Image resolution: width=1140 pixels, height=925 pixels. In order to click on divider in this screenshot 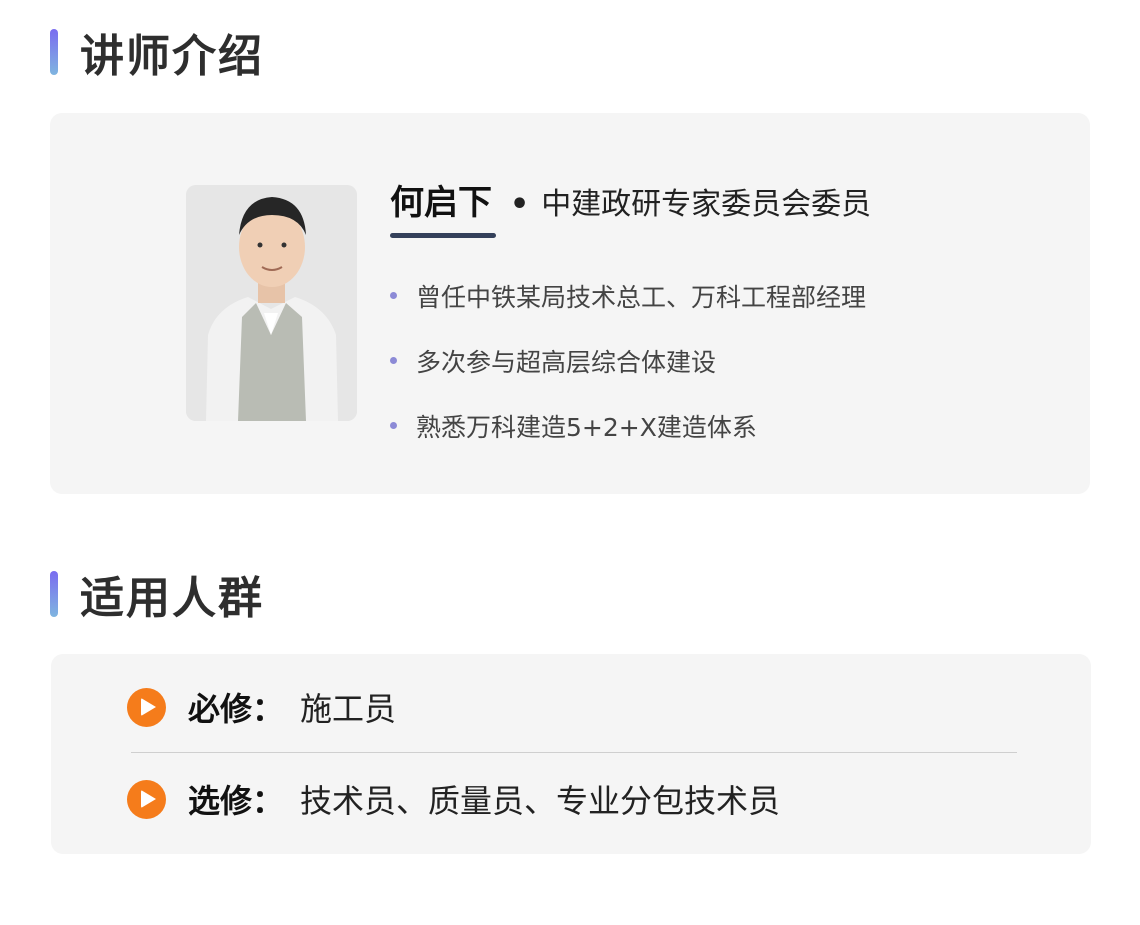, I will do `click(574, 752)`.